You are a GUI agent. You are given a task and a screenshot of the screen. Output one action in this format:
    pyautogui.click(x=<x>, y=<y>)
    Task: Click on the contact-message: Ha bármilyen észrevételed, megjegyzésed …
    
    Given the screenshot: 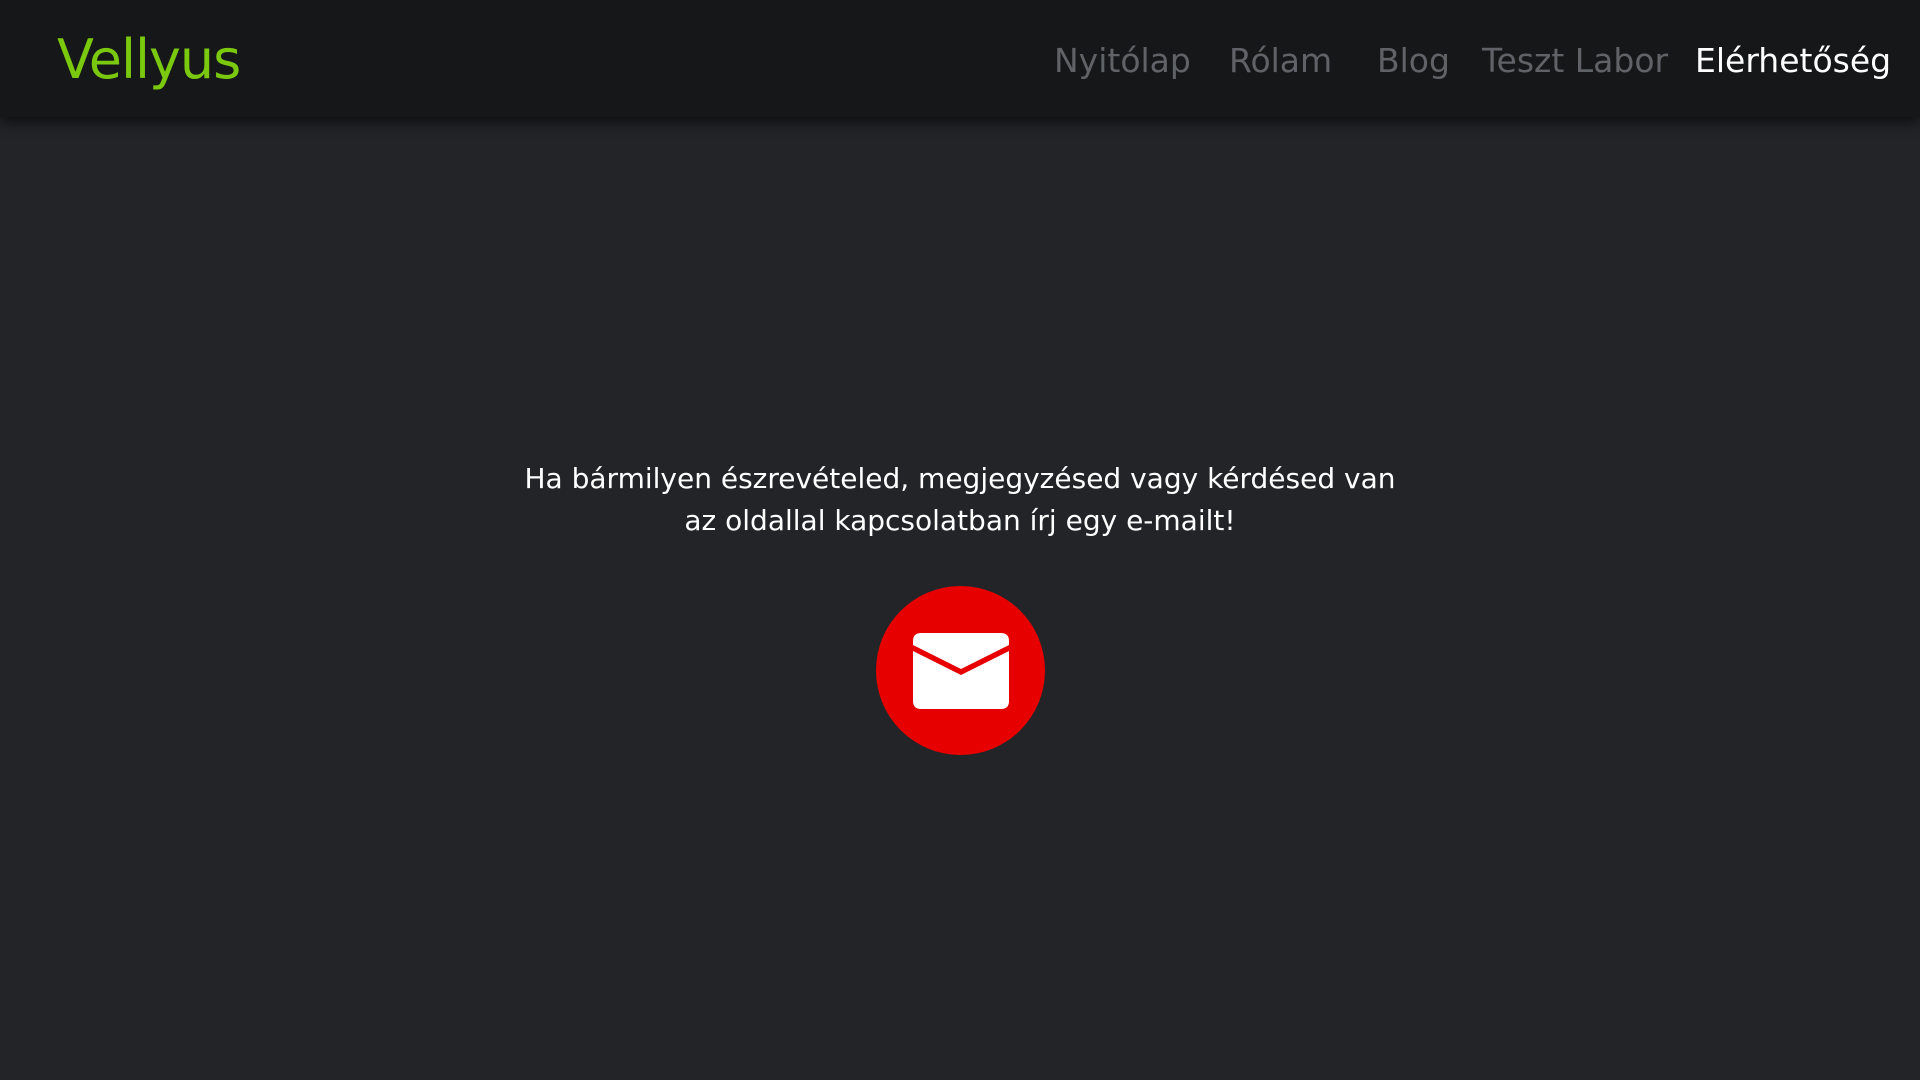 What is the action you would take?
    pyautogui.click(x=960, y=500)
    